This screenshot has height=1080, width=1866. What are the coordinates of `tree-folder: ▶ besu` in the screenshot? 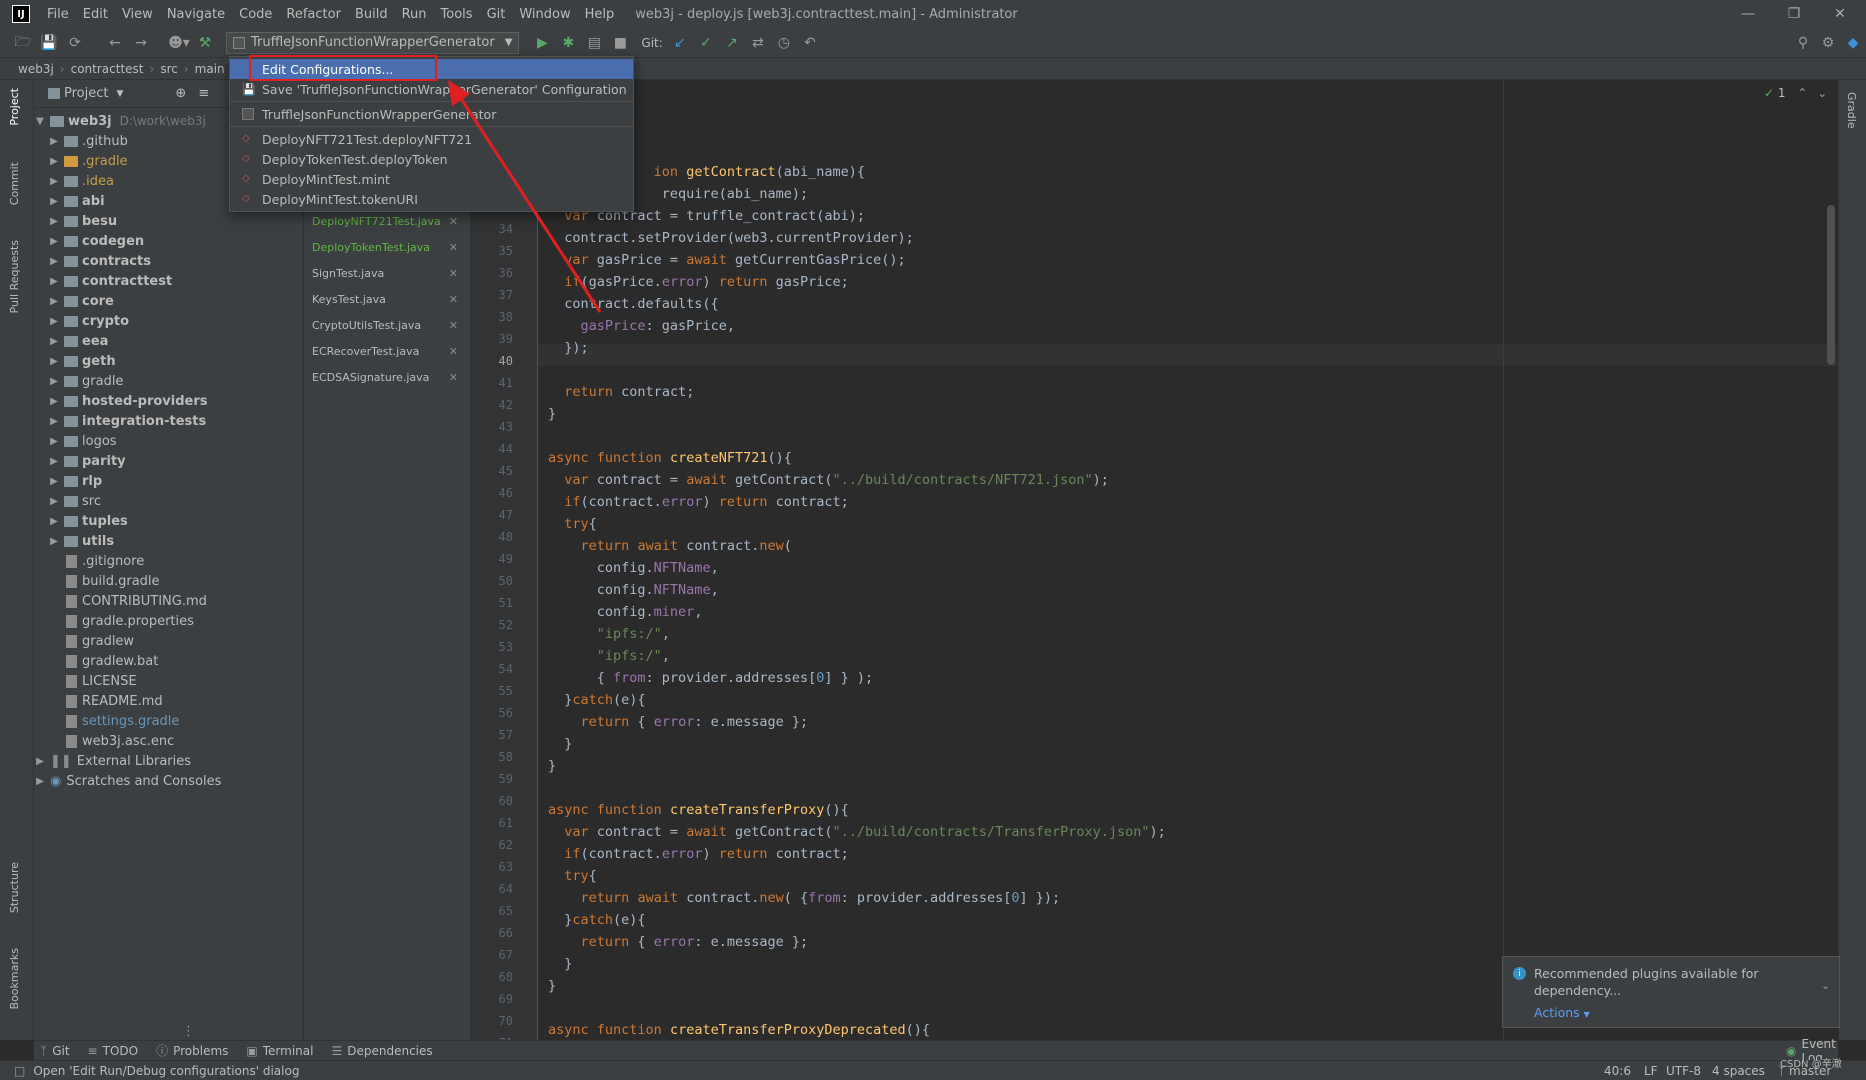 It's located at (168, 221).